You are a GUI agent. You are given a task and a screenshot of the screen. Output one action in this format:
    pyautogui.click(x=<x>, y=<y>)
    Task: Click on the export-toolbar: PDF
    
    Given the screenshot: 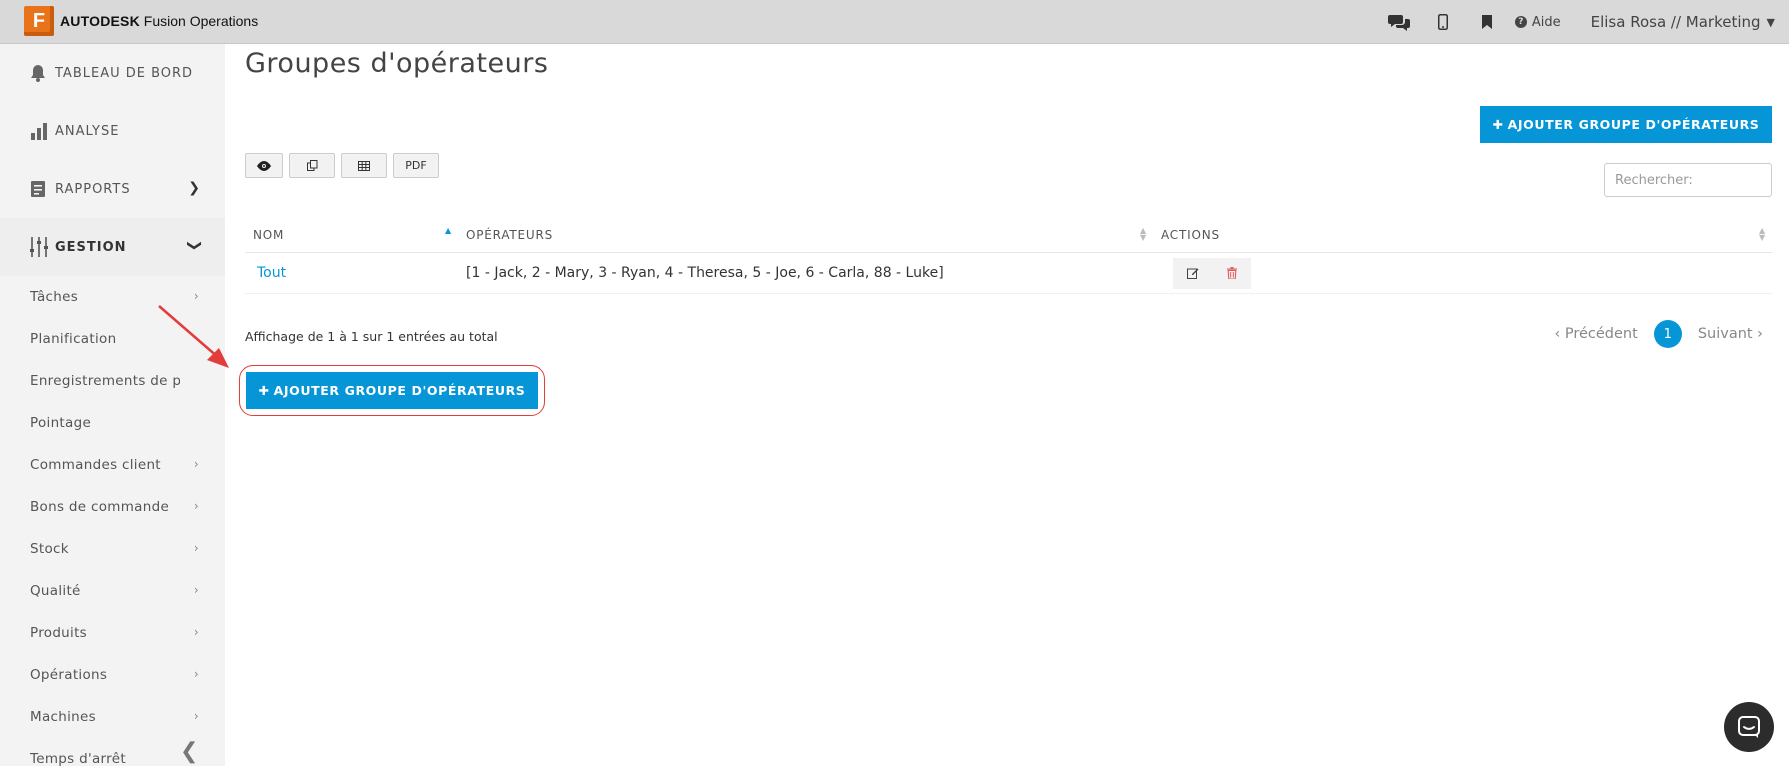 What is the action you would take?
    pyautogui.click(x=342, y=165)
    